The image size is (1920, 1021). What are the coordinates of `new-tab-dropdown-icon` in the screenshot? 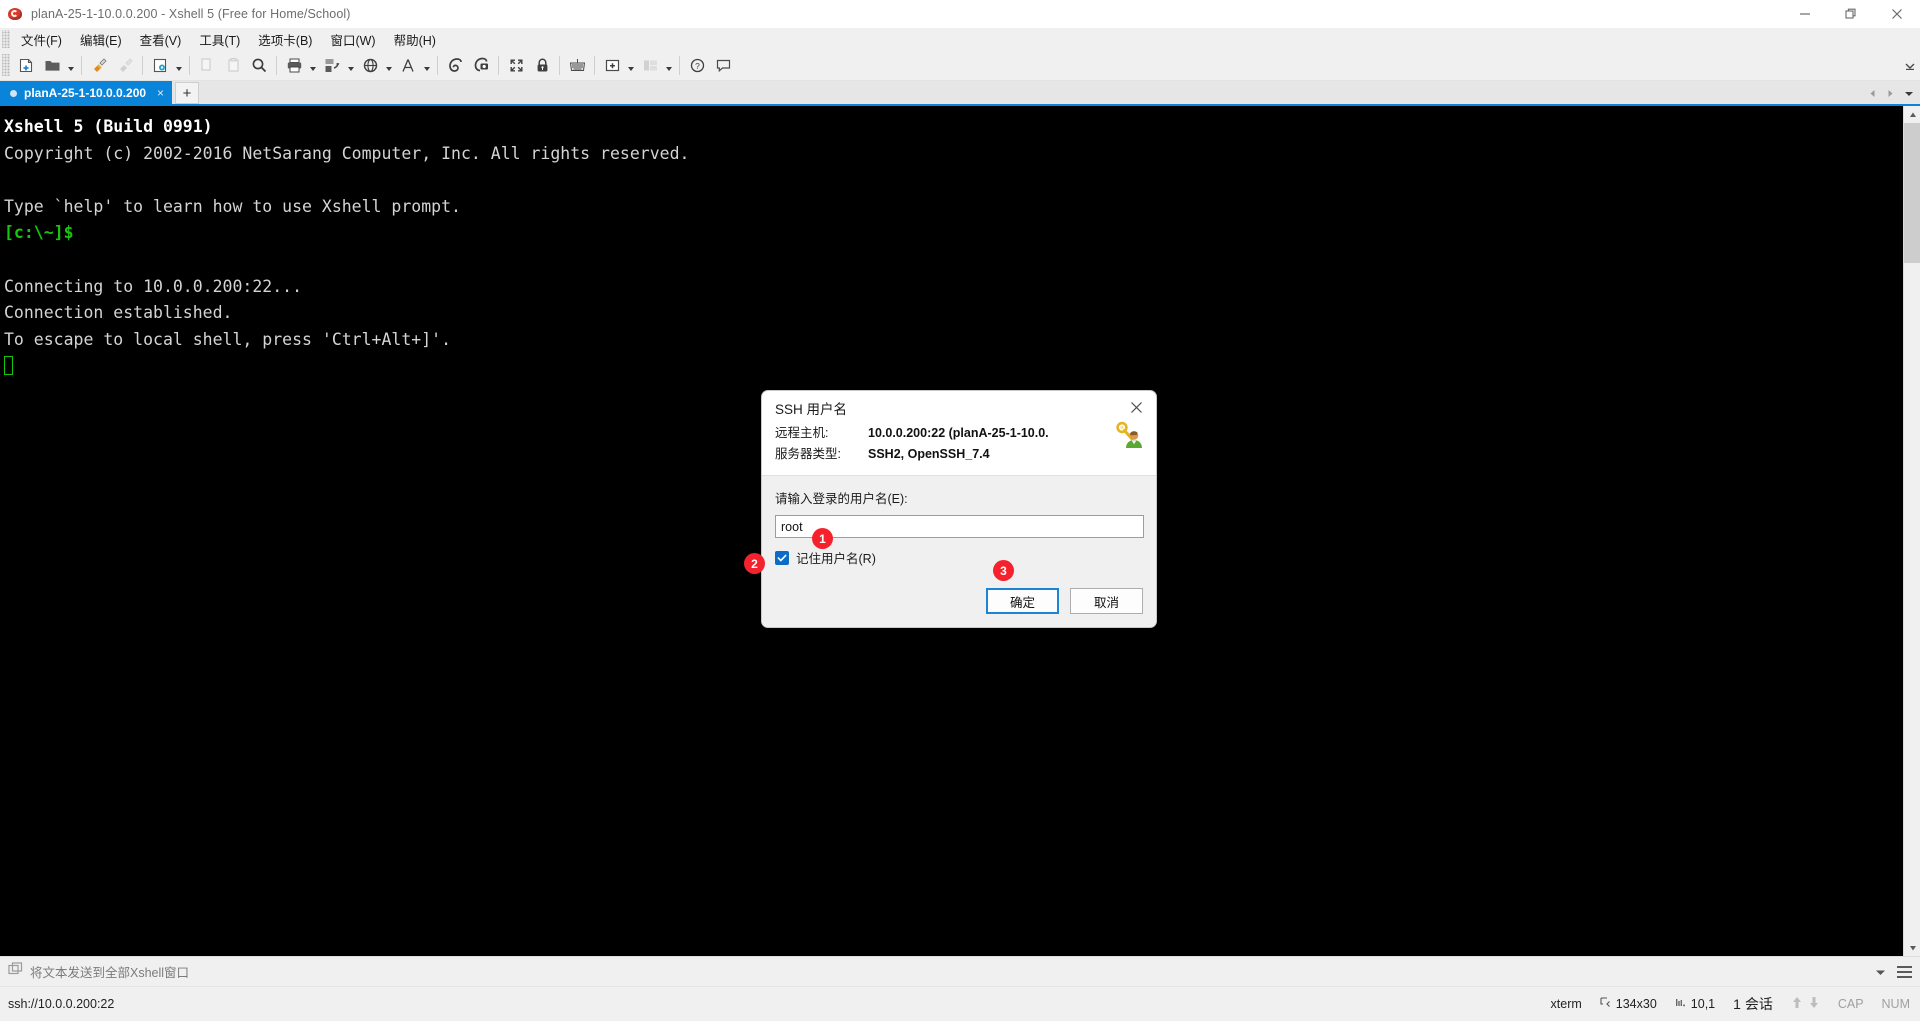 It's located at (631, 65).